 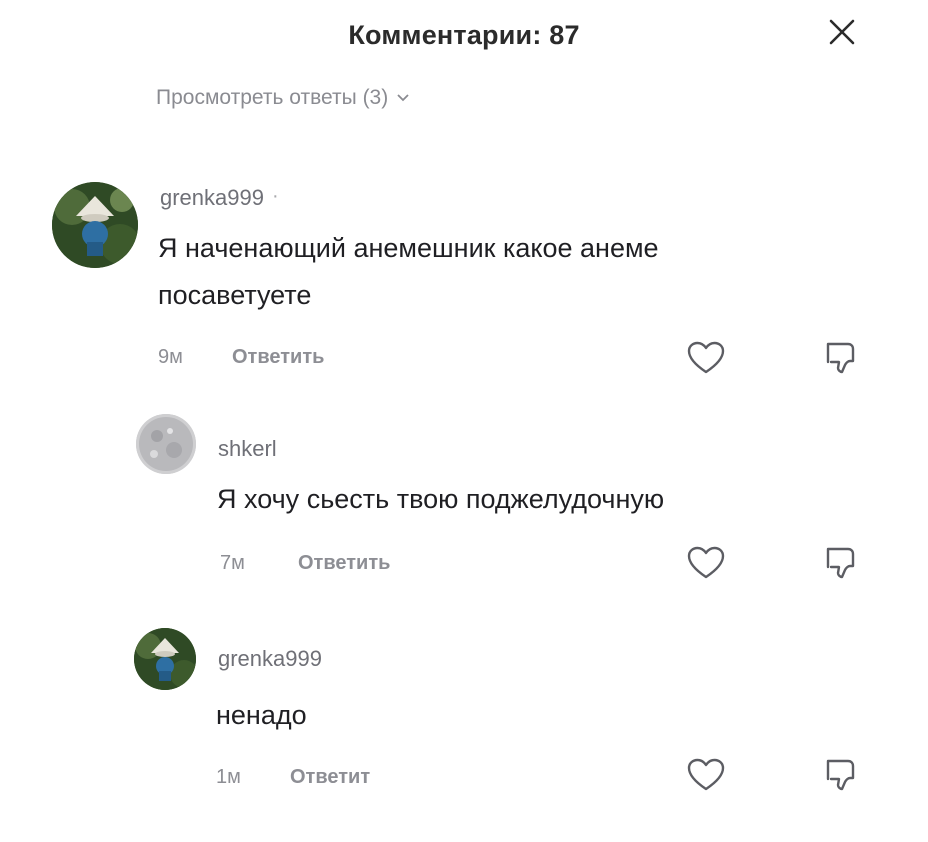 I want to click on comment-text-line: Я хочу сьесть твою поджелудочную, so click(x=441, y=499).